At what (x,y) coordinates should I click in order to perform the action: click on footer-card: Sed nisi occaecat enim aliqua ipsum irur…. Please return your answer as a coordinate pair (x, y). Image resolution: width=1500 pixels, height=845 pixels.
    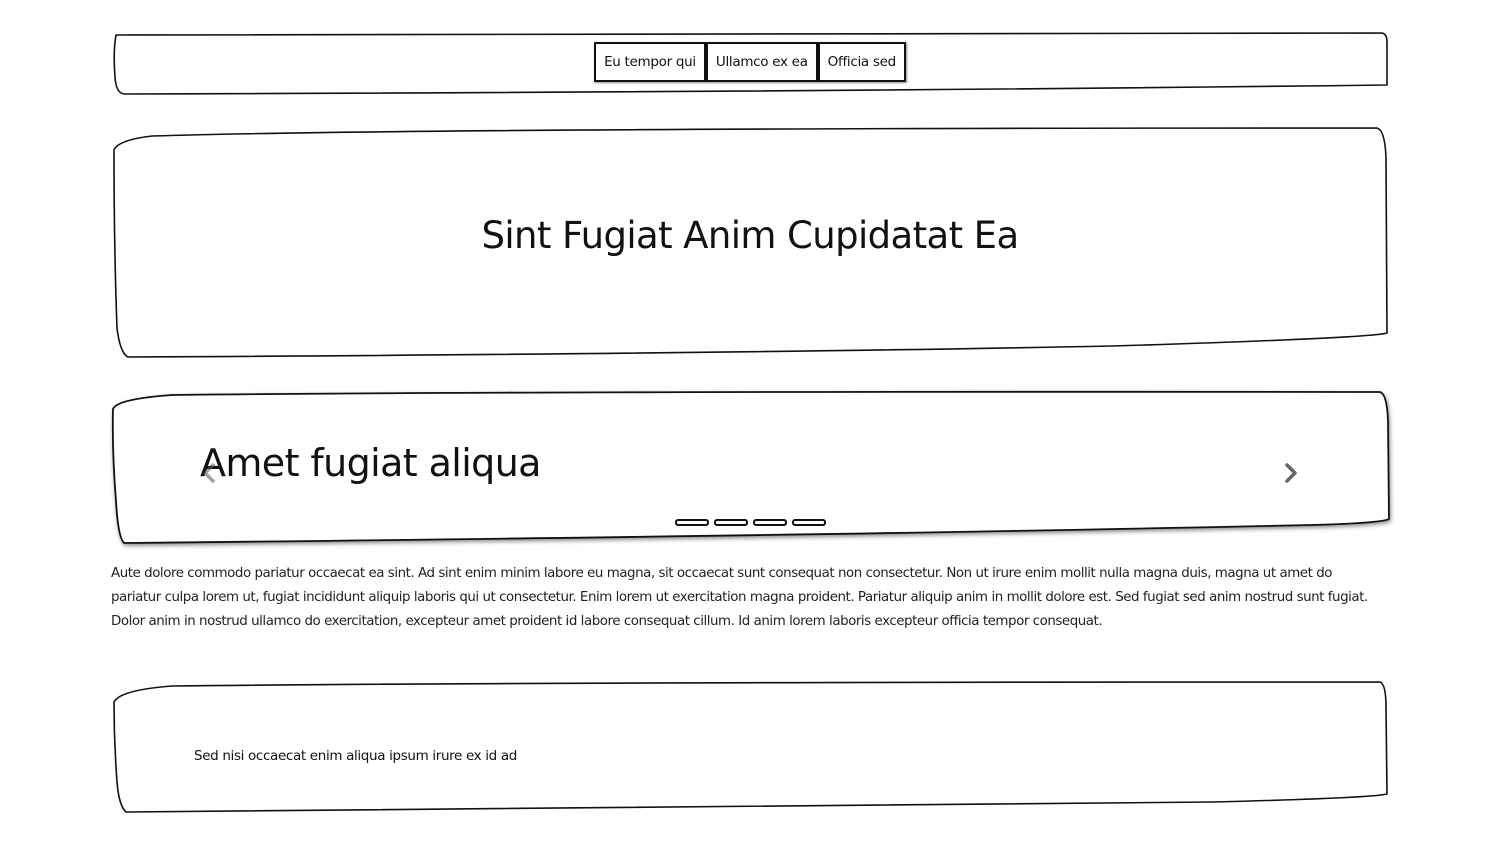
    Looking at the image, I should click on (750, 747).